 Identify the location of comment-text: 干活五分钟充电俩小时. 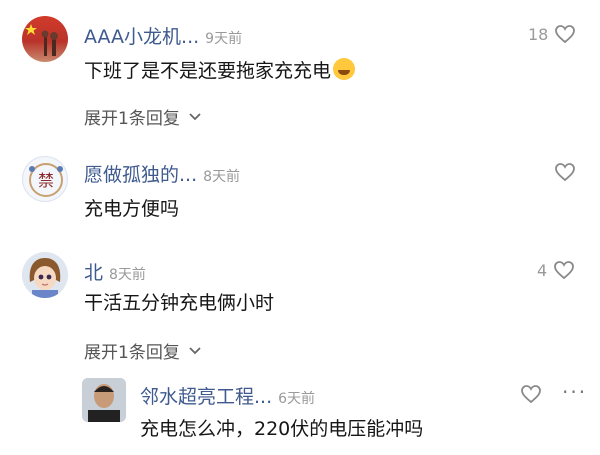
(179, 303).